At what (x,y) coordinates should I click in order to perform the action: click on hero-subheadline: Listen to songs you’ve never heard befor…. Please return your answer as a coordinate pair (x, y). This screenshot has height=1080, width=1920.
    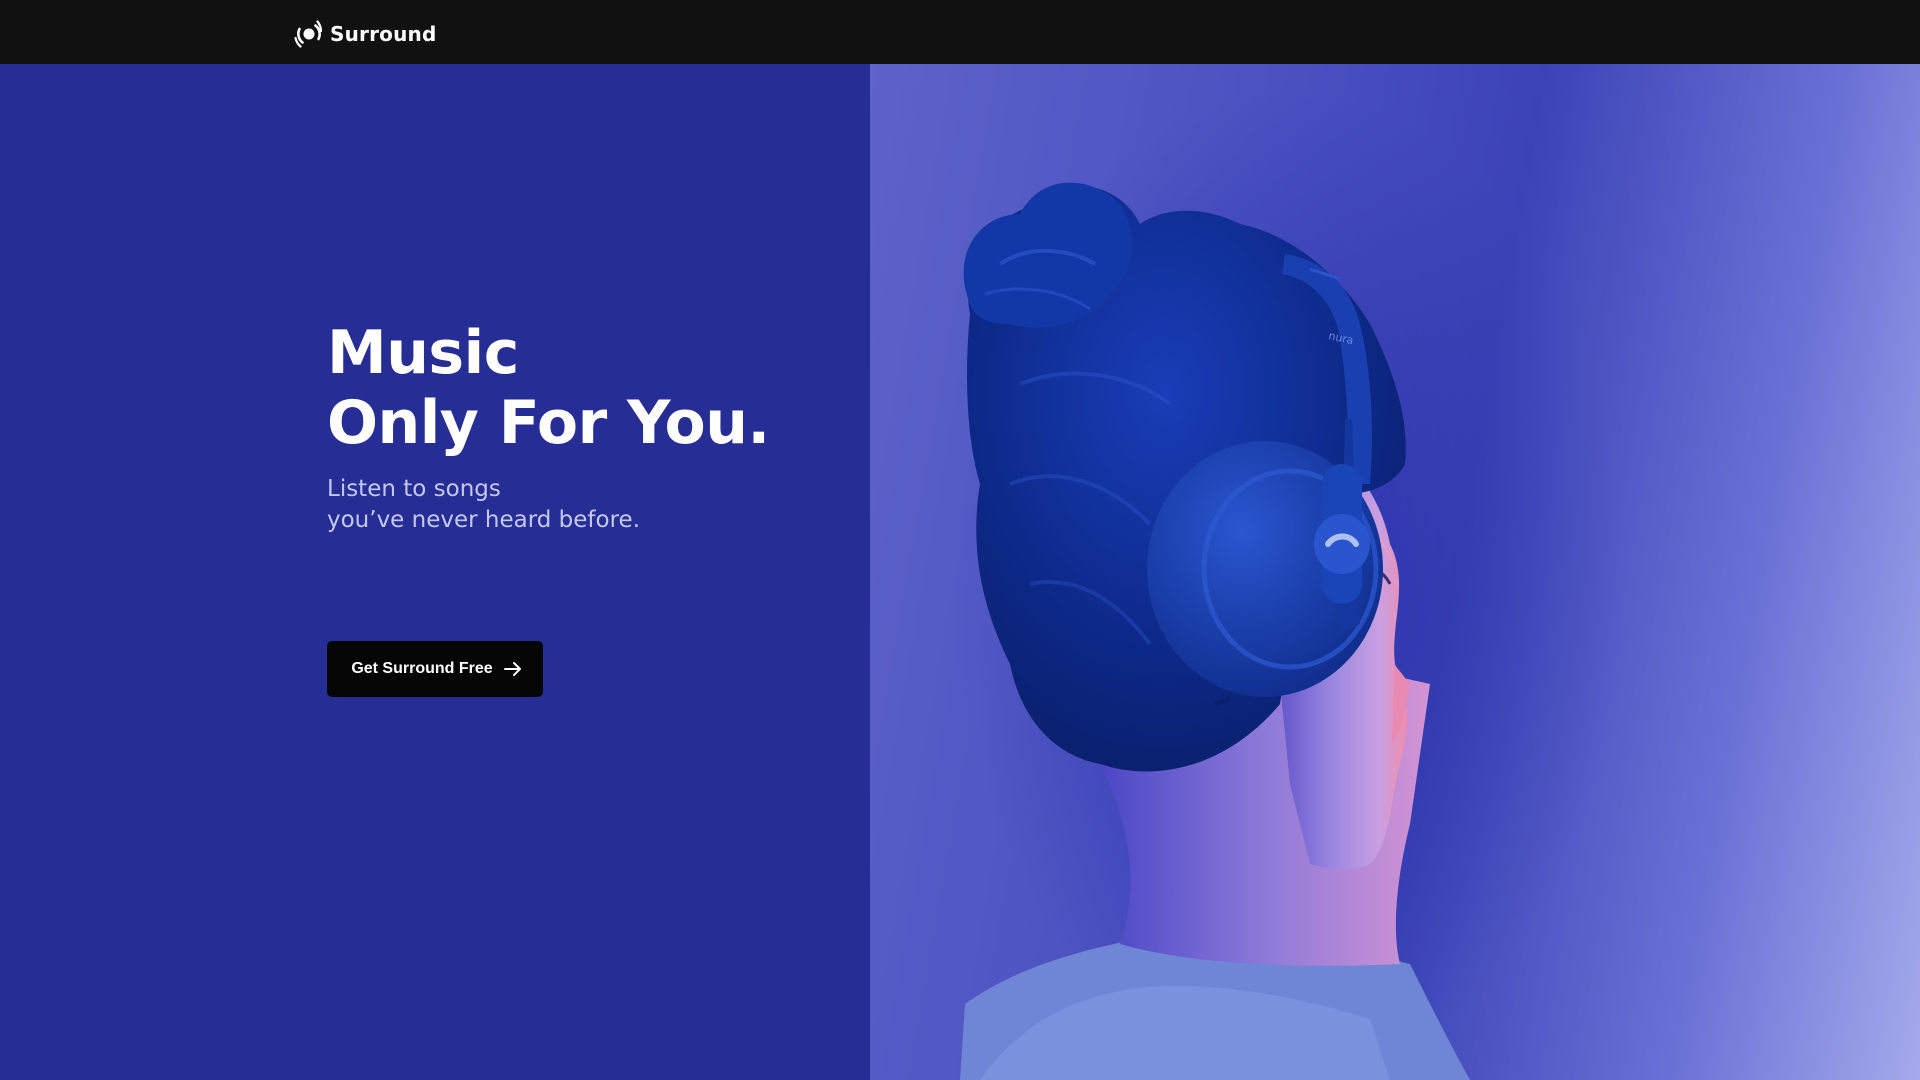
    Looking at the image, I should click on (483, 505).